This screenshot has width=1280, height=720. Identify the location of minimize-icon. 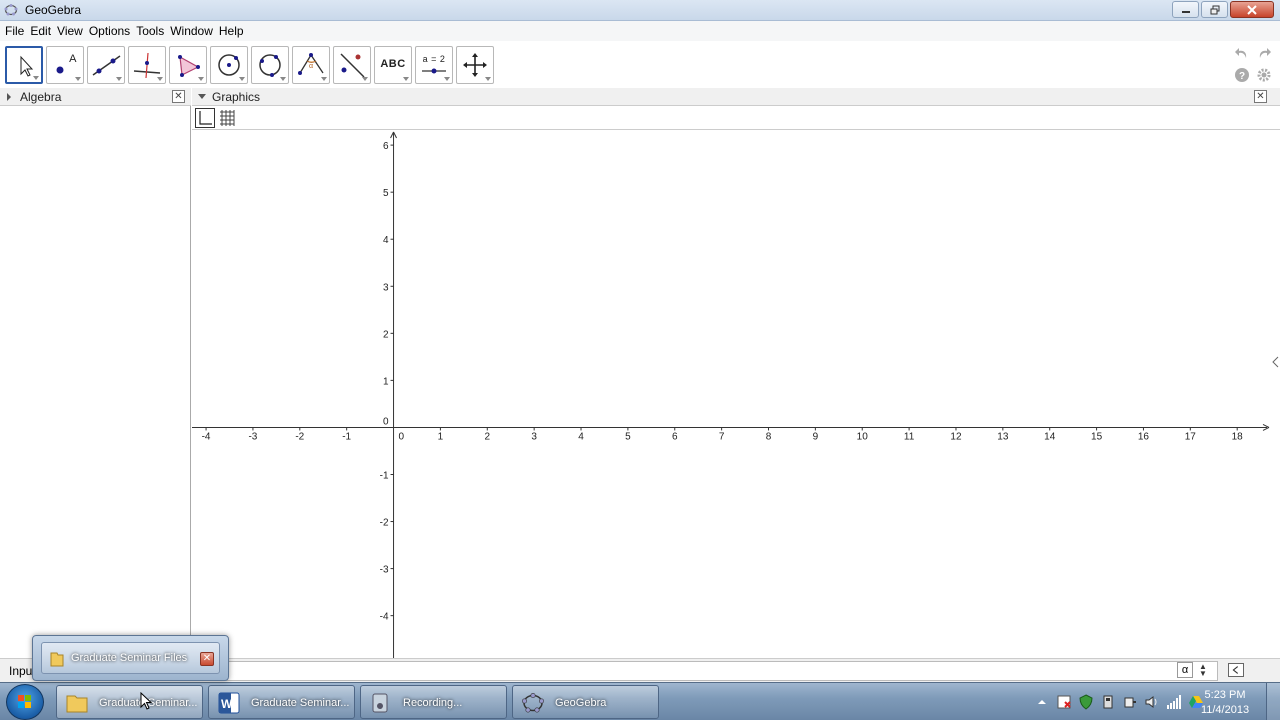
(1185, 11).